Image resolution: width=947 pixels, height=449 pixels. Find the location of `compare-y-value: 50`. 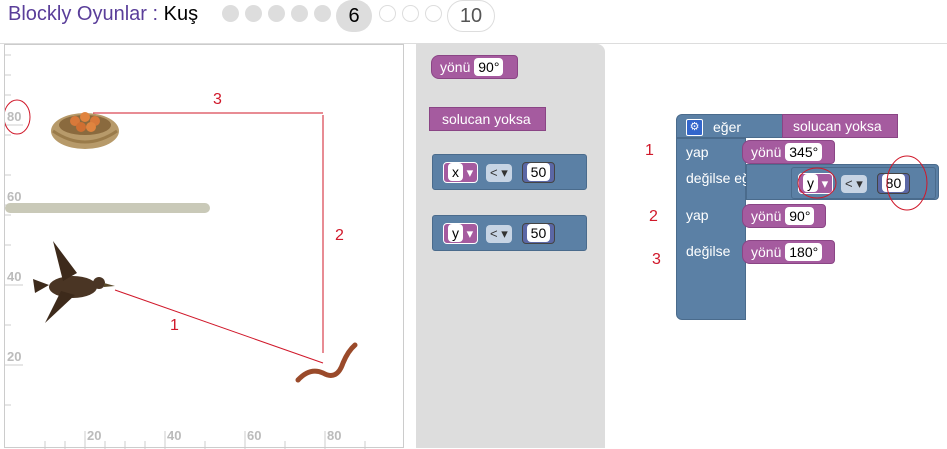

compare-y-value: 50 is located at coordinates (538, 233).